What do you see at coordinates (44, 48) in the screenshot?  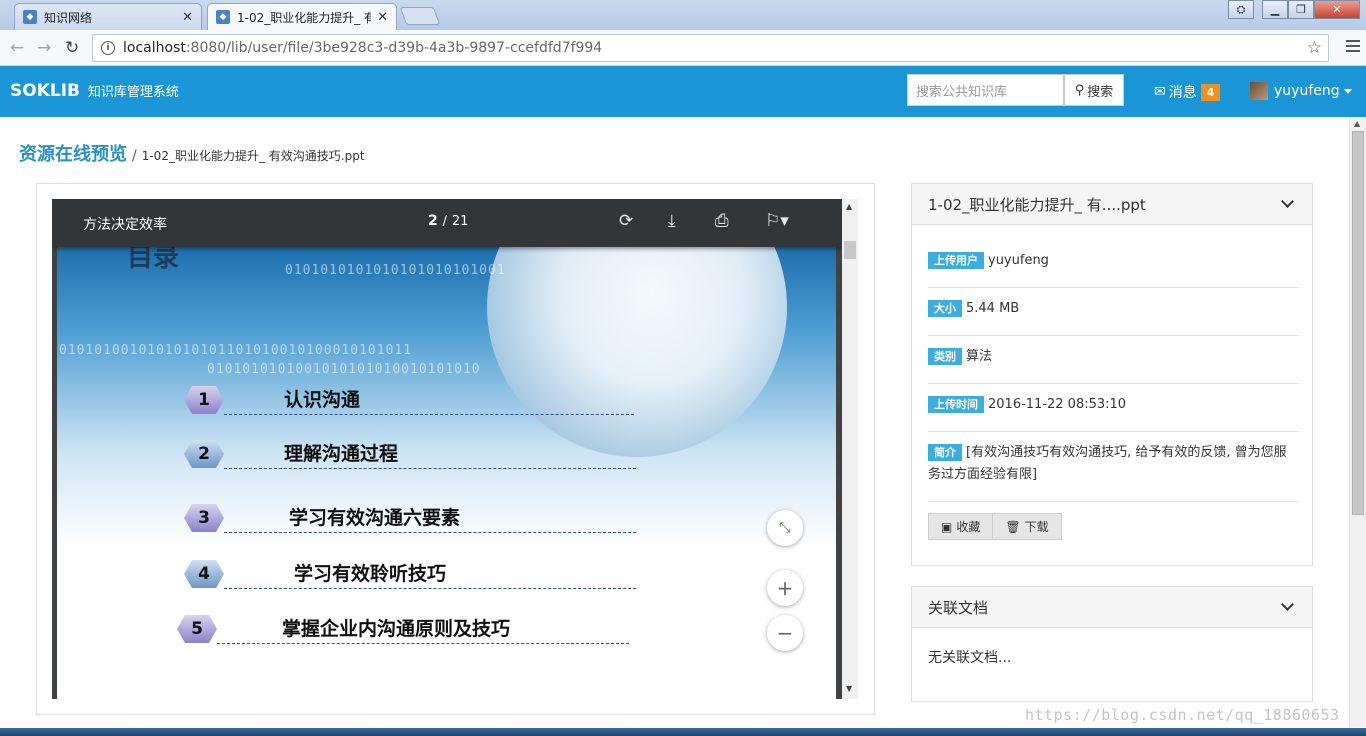 I see `forward-arrow-icon: →` at bounding box center [44, 48].